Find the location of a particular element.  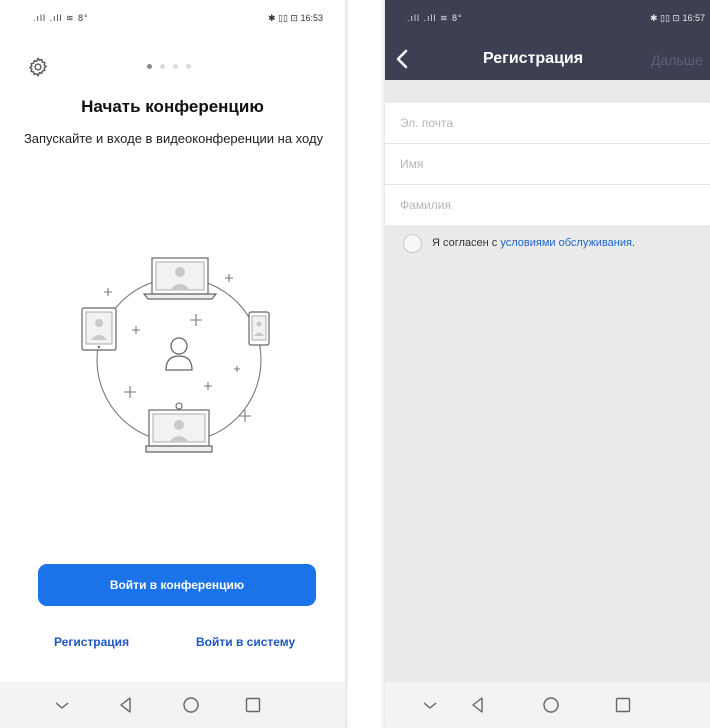

status-bar: .ıll .ıll ≋ 8° ✱ ▯▯ ⊡ 16:53 is located at coordinates (172, 20).